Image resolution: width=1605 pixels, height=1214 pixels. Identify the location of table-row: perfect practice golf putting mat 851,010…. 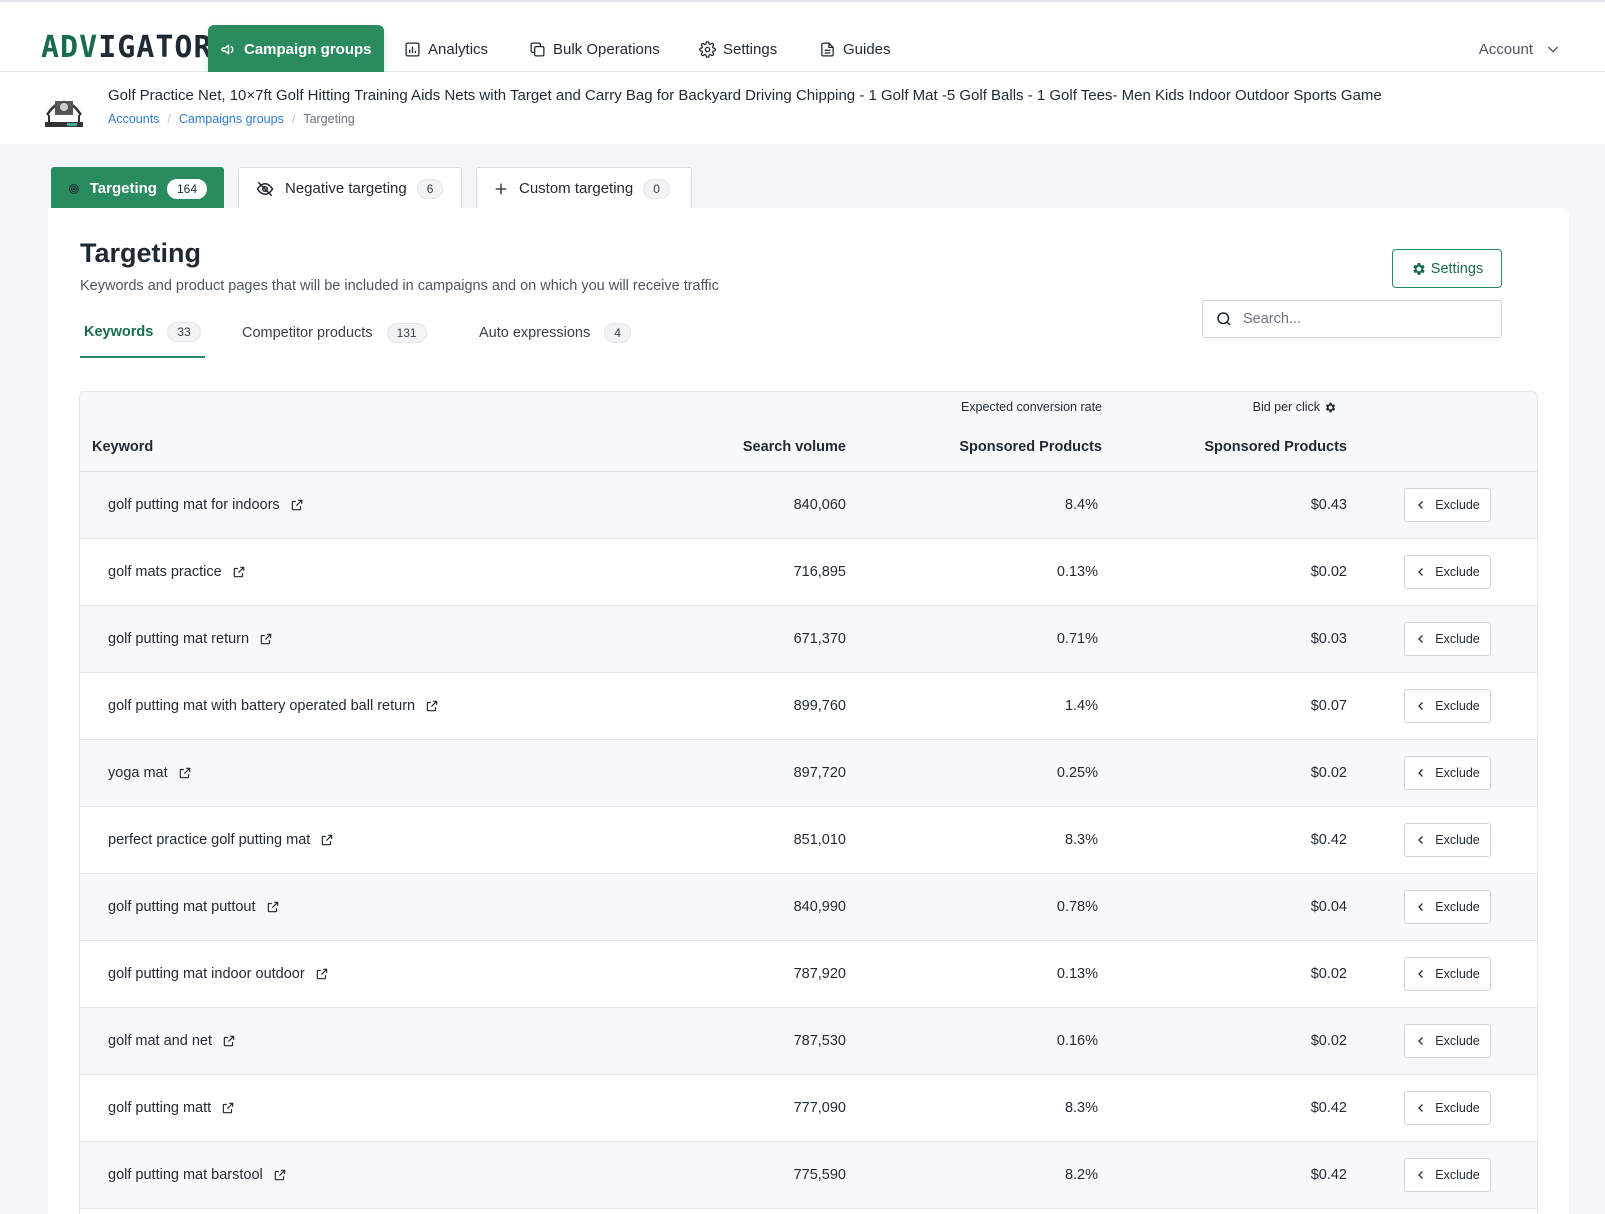
(808, 840).